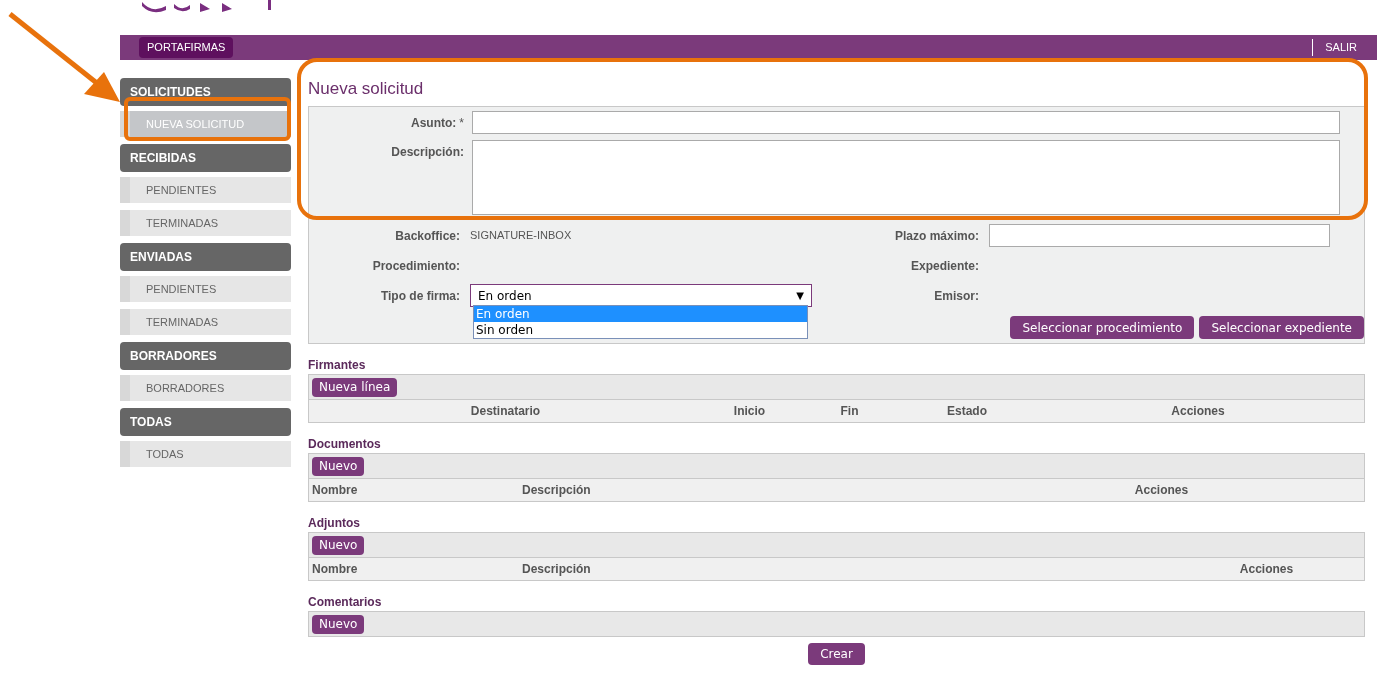 This screenshot has width=1377, height=681. Describe the element at coordinates (749, 411) in the screenshot. I see `column-header: Inicio` at that location.